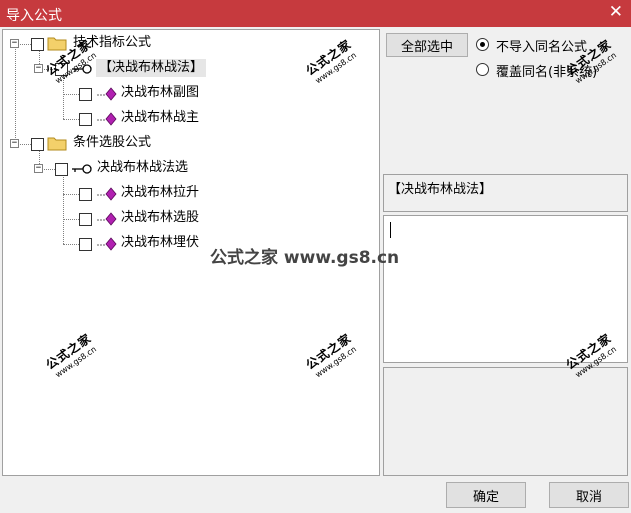  What do you see at coordinates (542, 47) in the screenshot?
I see `radio-label: 不导入同名公式` at bounding box center [542, 47].